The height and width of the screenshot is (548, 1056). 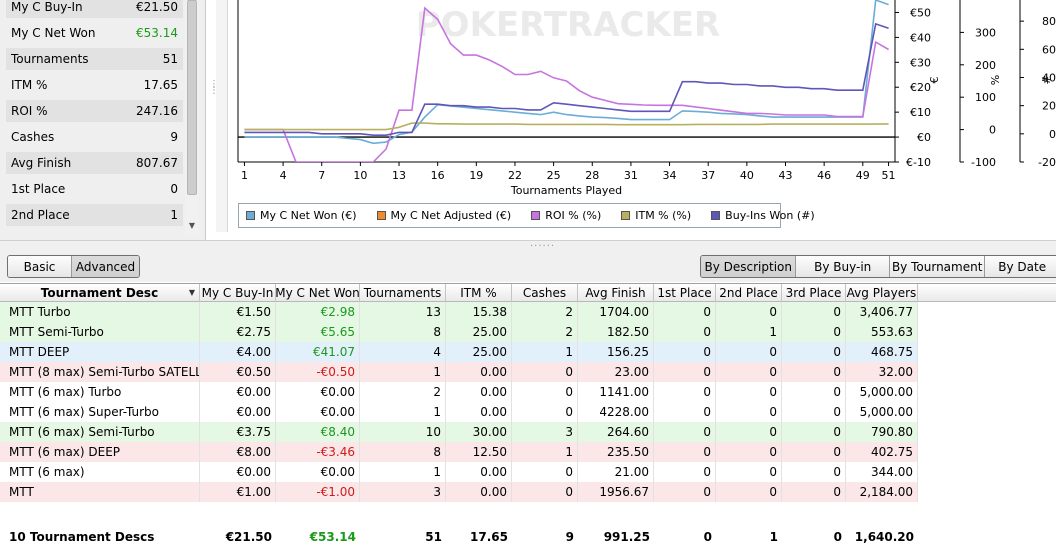 I want to click on stat-value: €53.14, so click(x=157, y=33).